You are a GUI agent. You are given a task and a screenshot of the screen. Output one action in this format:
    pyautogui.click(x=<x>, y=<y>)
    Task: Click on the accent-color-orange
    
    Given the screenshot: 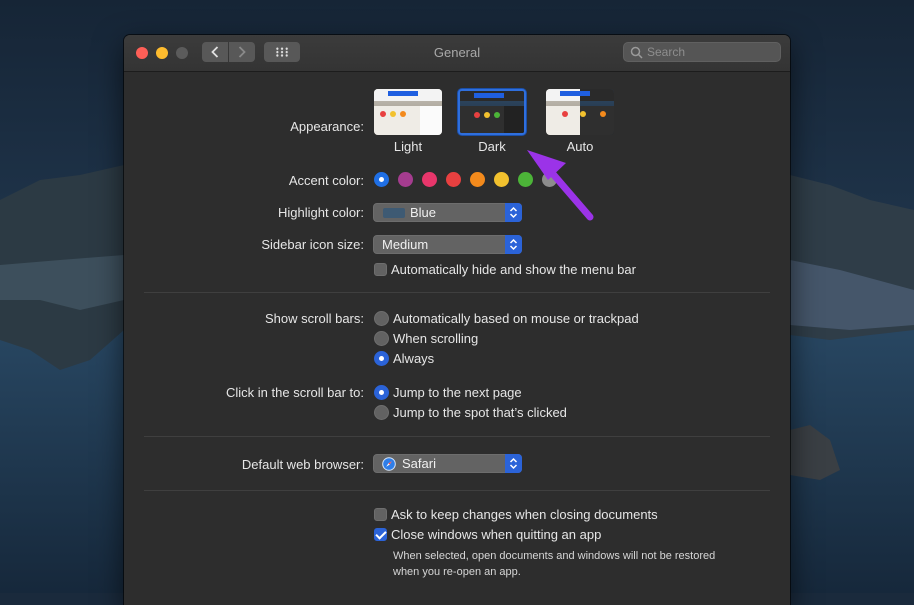 What is the action you would take?
    pyautogui.click(x=477, y=179)
    